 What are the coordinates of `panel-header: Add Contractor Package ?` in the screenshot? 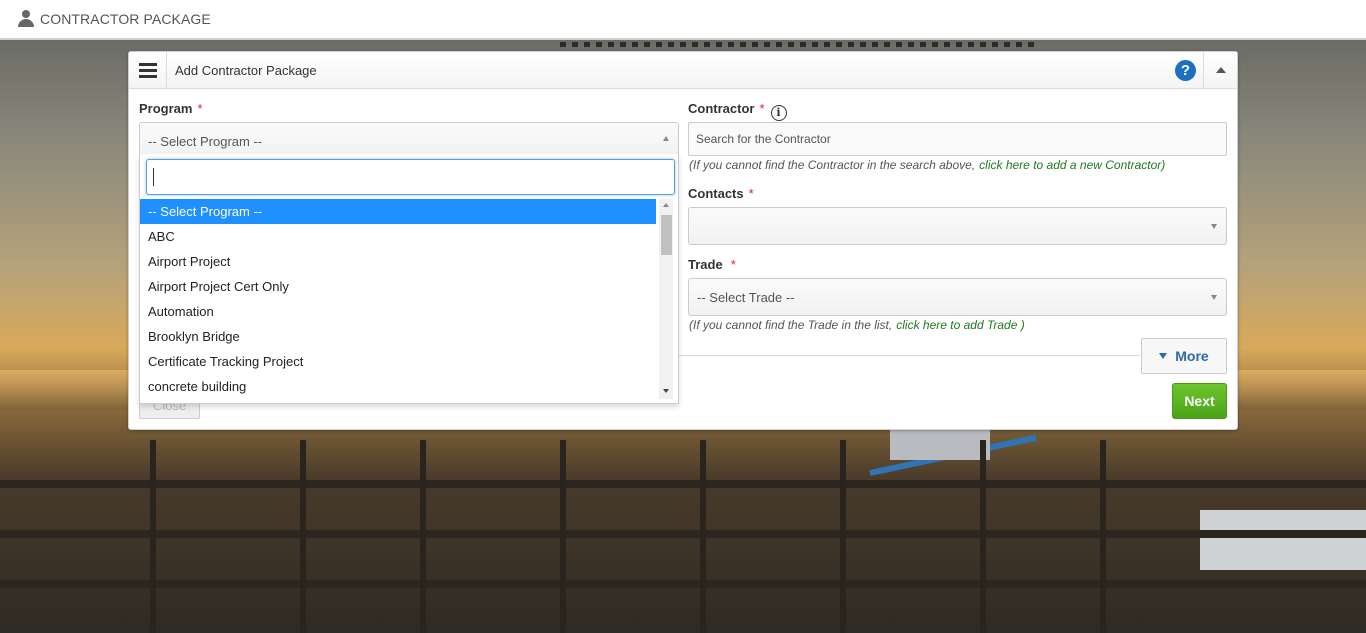 It's located at (683, 70).